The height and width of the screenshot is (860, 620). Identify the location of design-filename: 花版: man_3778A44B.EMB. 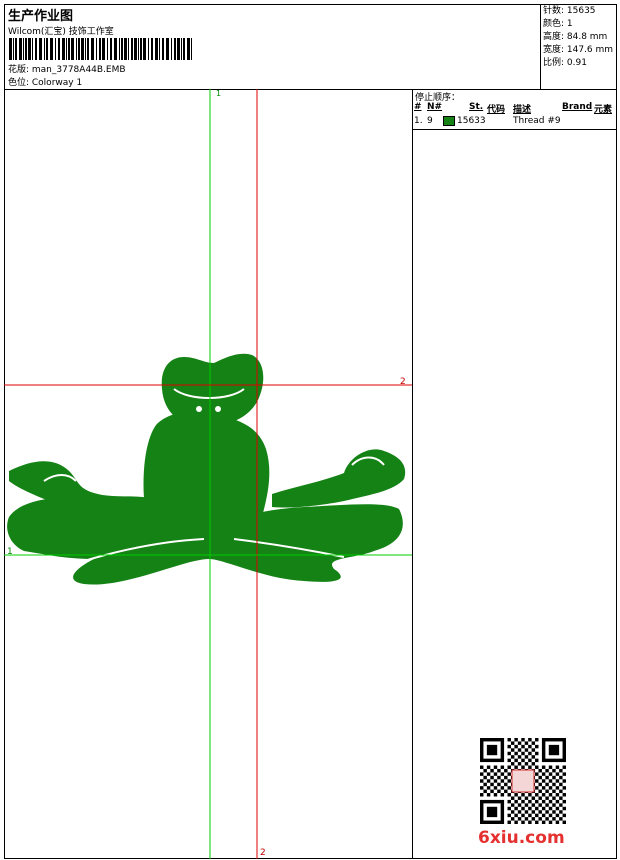
(67, 70).